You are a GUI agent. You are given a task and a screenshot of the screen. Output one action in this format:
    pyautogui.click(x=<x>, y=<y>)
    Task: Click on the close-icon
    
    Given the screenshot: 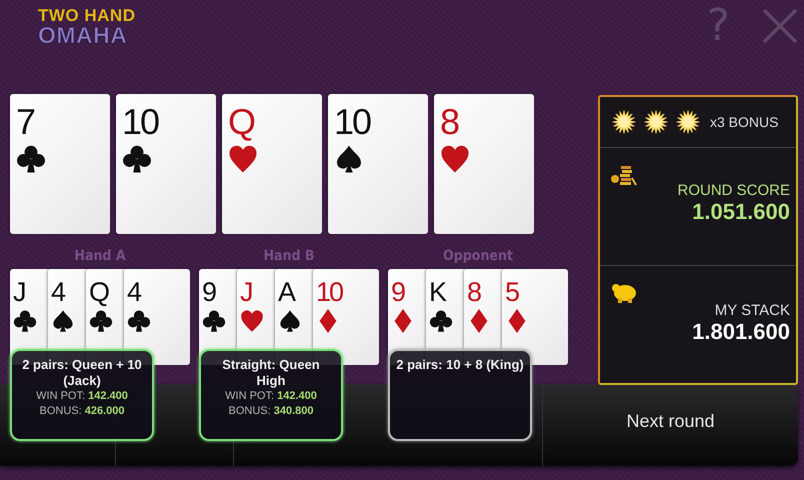 What is the action you would take?
    pyautogui.click(x=780, y=26)
    